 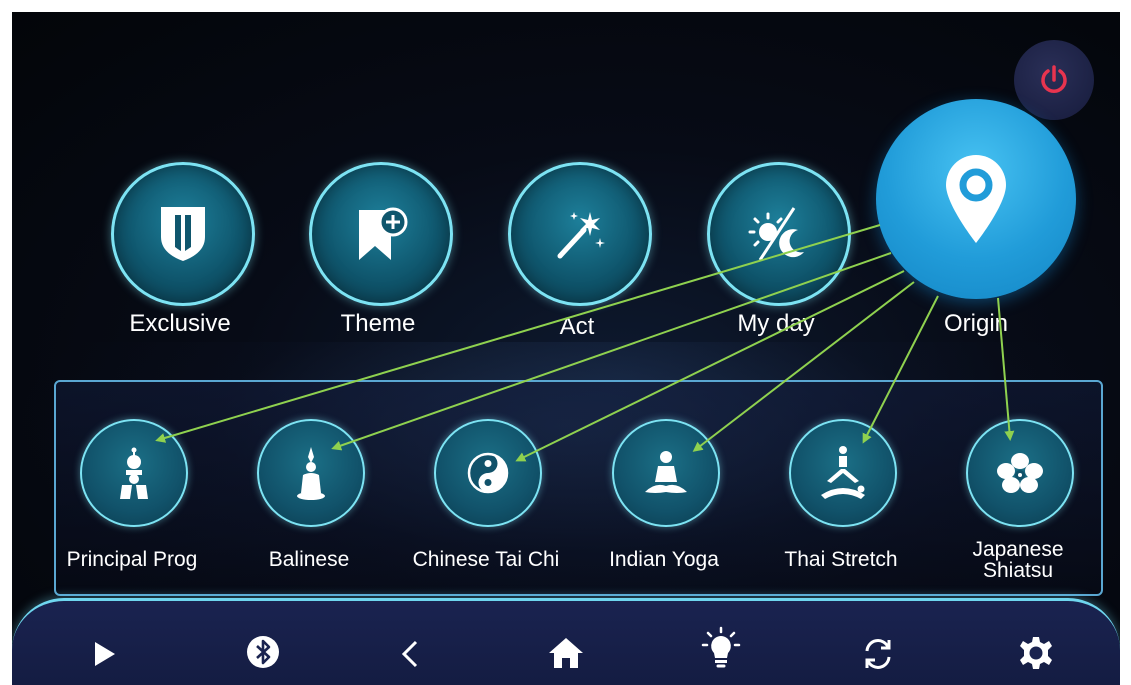 I want to click on mode-button-my-day, so click(x=779, y=234).